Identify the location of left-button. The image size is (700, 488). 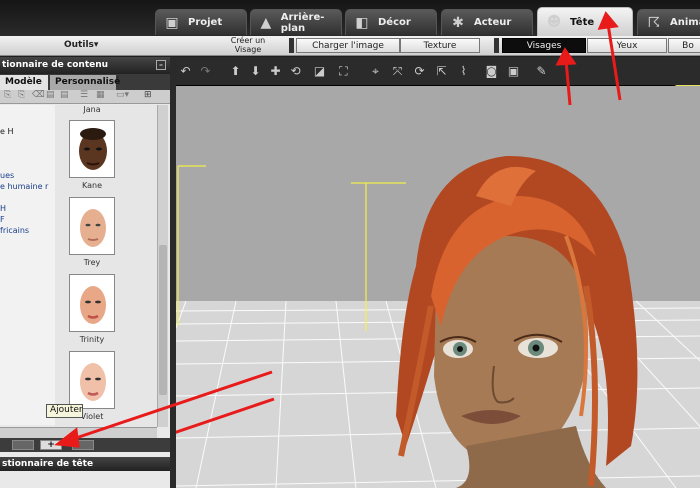
(23, 445).